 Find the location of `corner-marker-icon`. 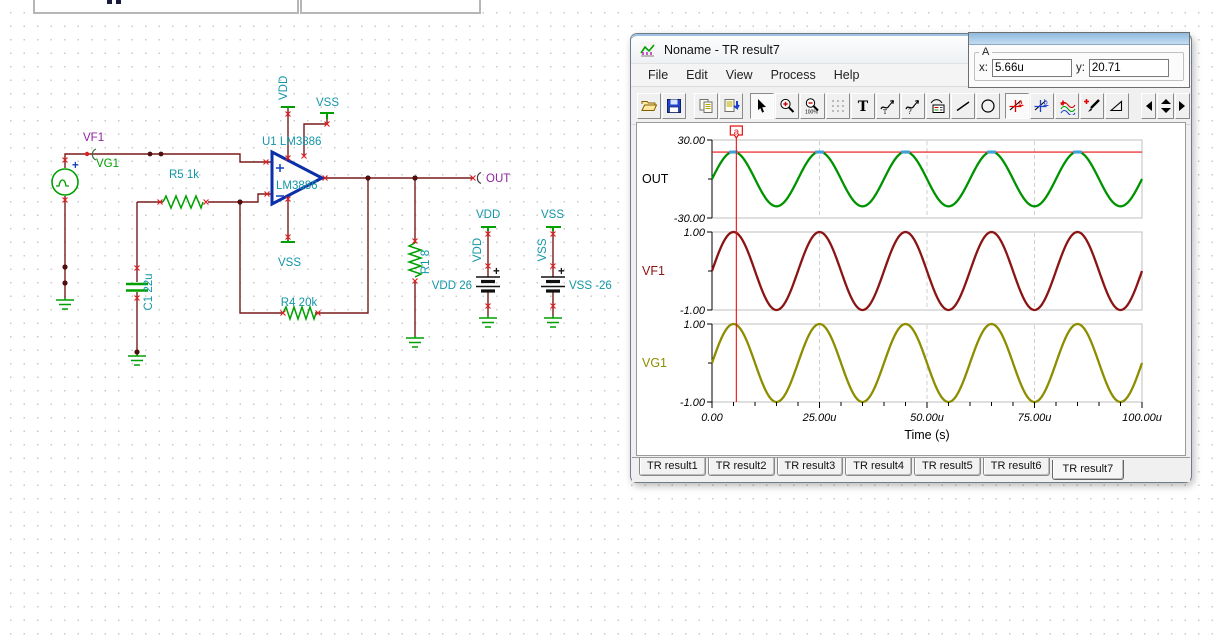

corner-marker-icon is located at coordinates (1116, 105).